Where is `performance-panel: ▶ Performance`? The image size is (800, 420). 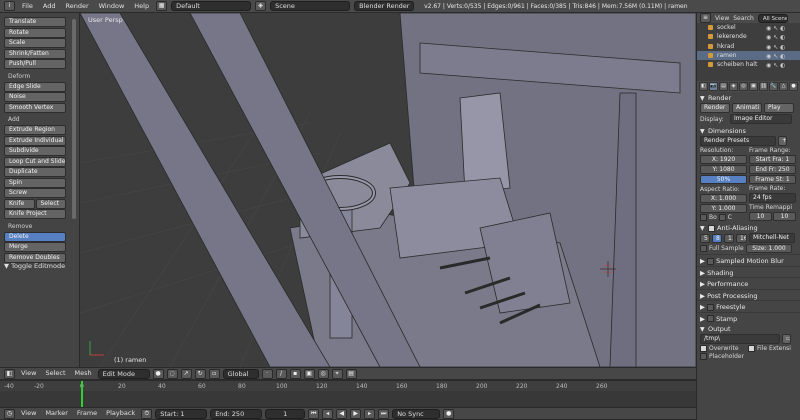 performance-panel: ▶ Performance is located at coordinates (748, 283).